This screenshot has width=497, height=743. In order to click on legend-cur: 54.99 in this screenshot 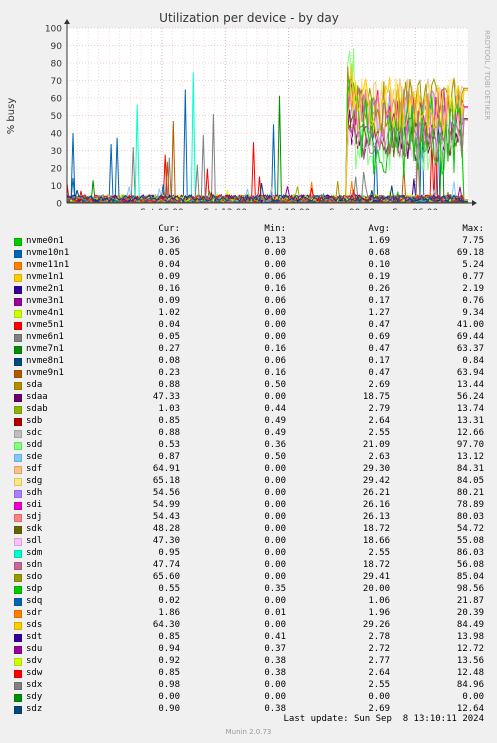, I will do `click(166, 505)`.